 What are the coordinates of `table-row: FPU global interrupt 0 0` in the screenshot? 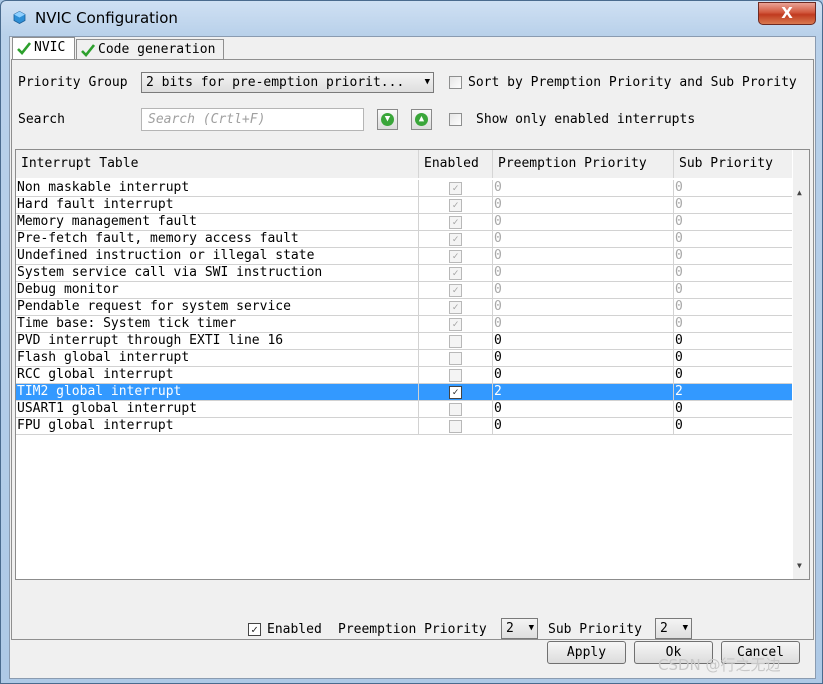 It's located at (404, 426).